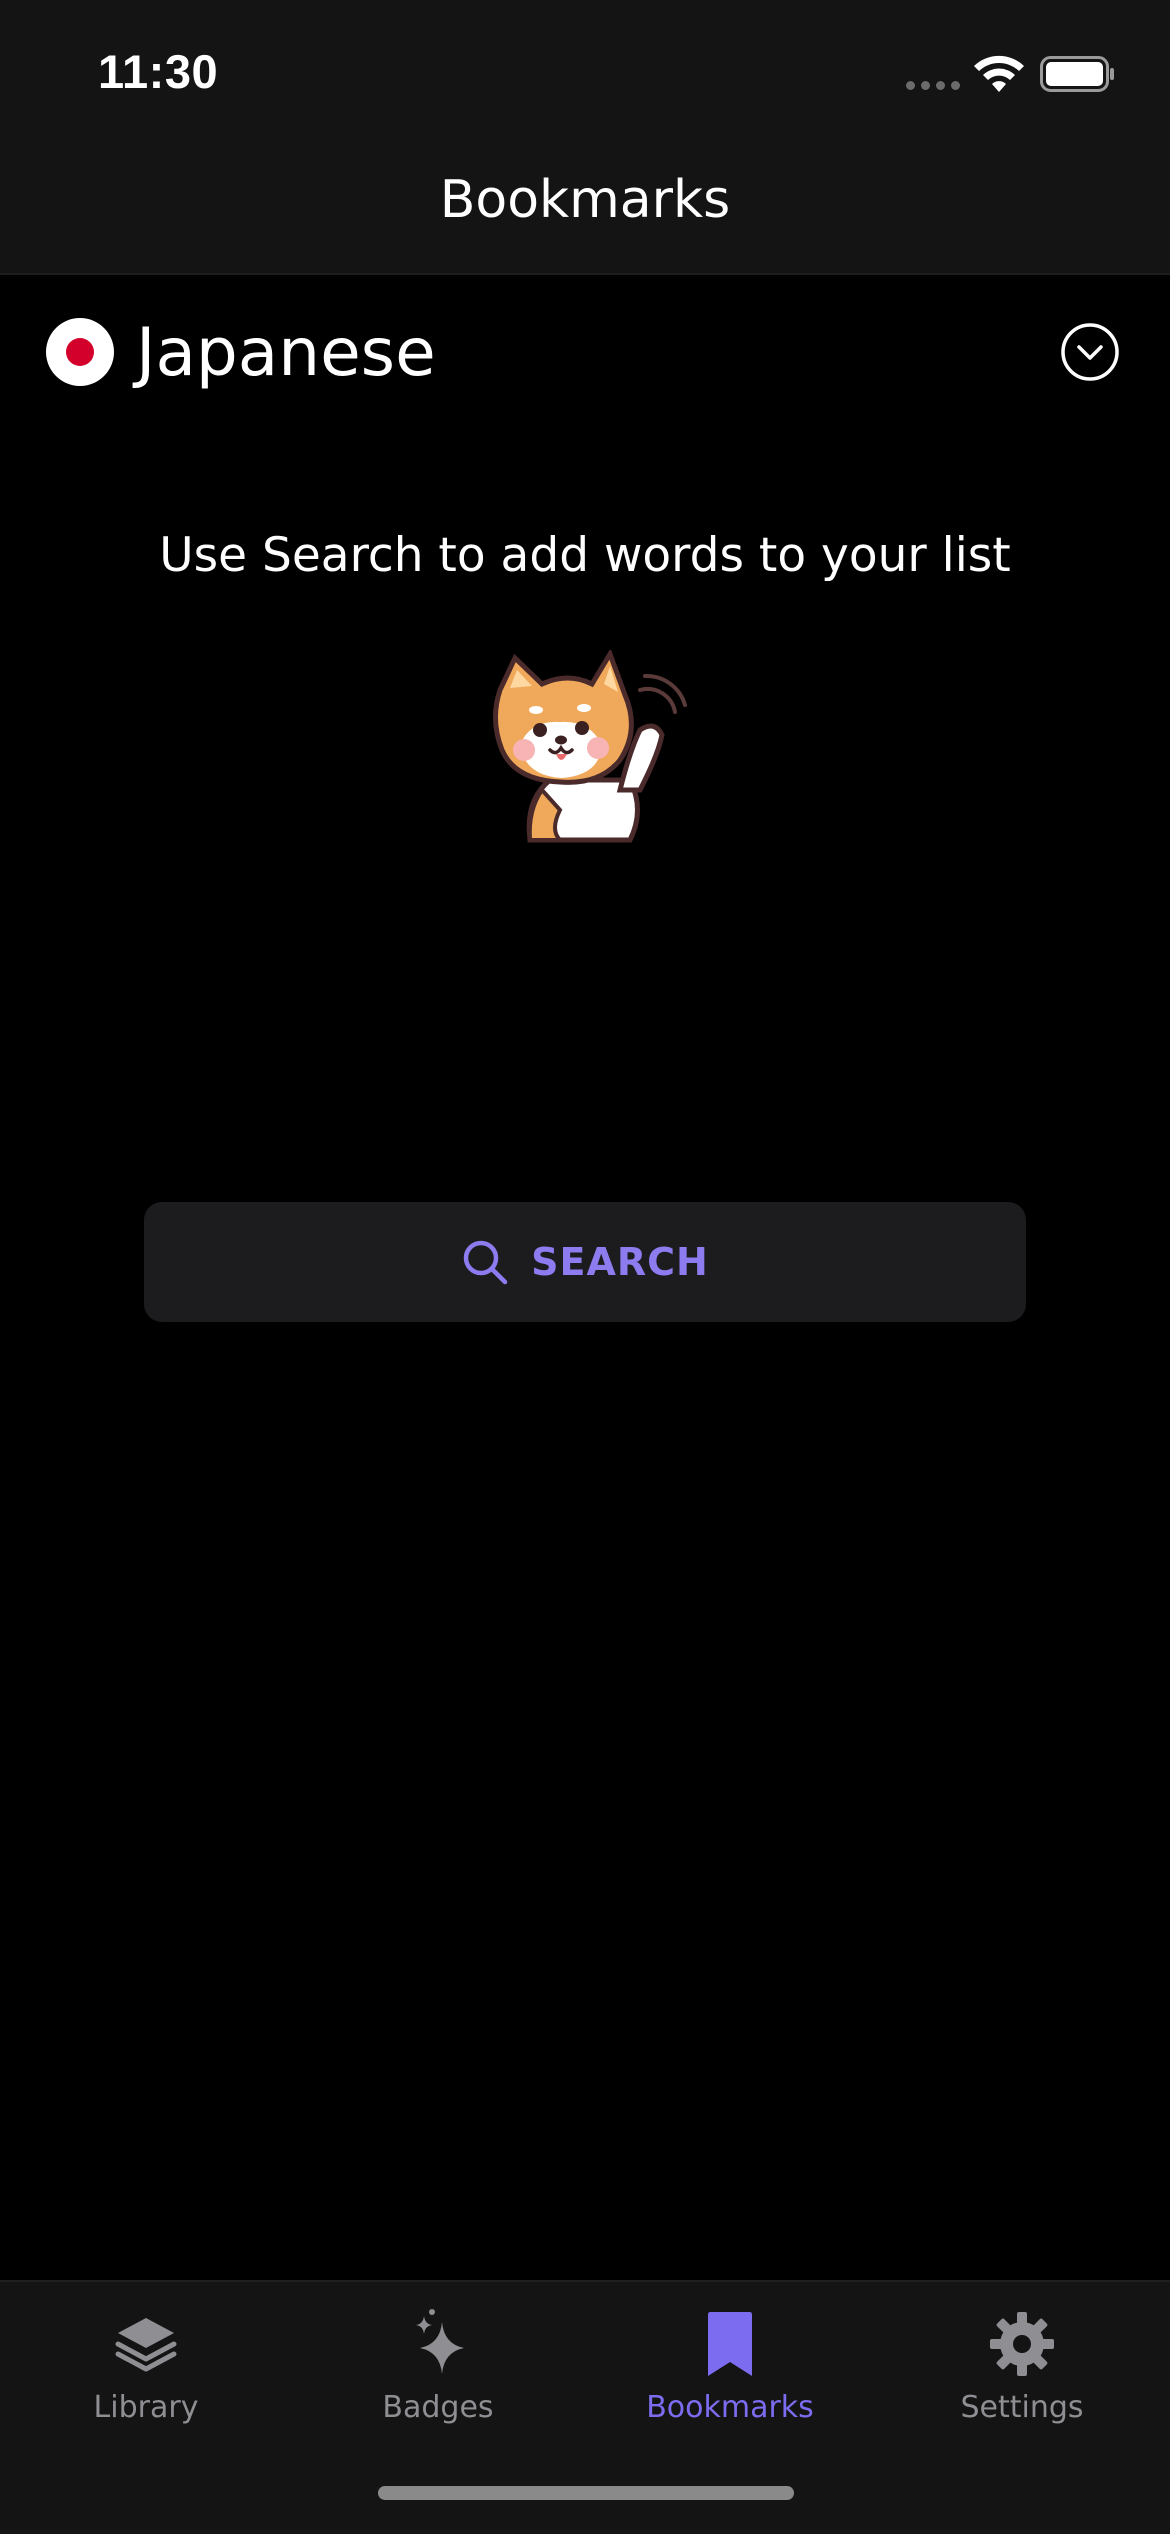  Describe the element at coordinates (590, 746) in the screenshot. I see `shiba-inu-mascot-illustration` at that location.